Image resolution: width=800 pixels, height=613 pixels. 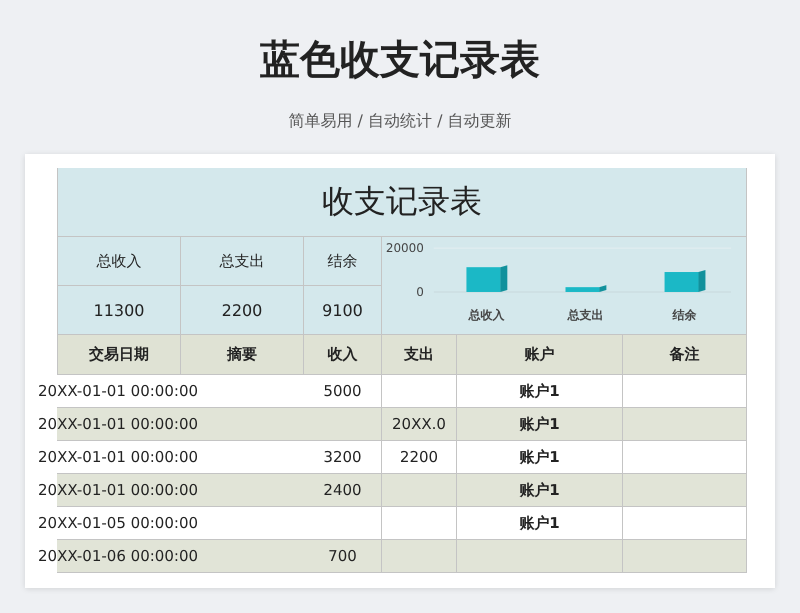 I want to click on date-cell: 20XX-01-06 00:00:00, so click(x=118, y=556).